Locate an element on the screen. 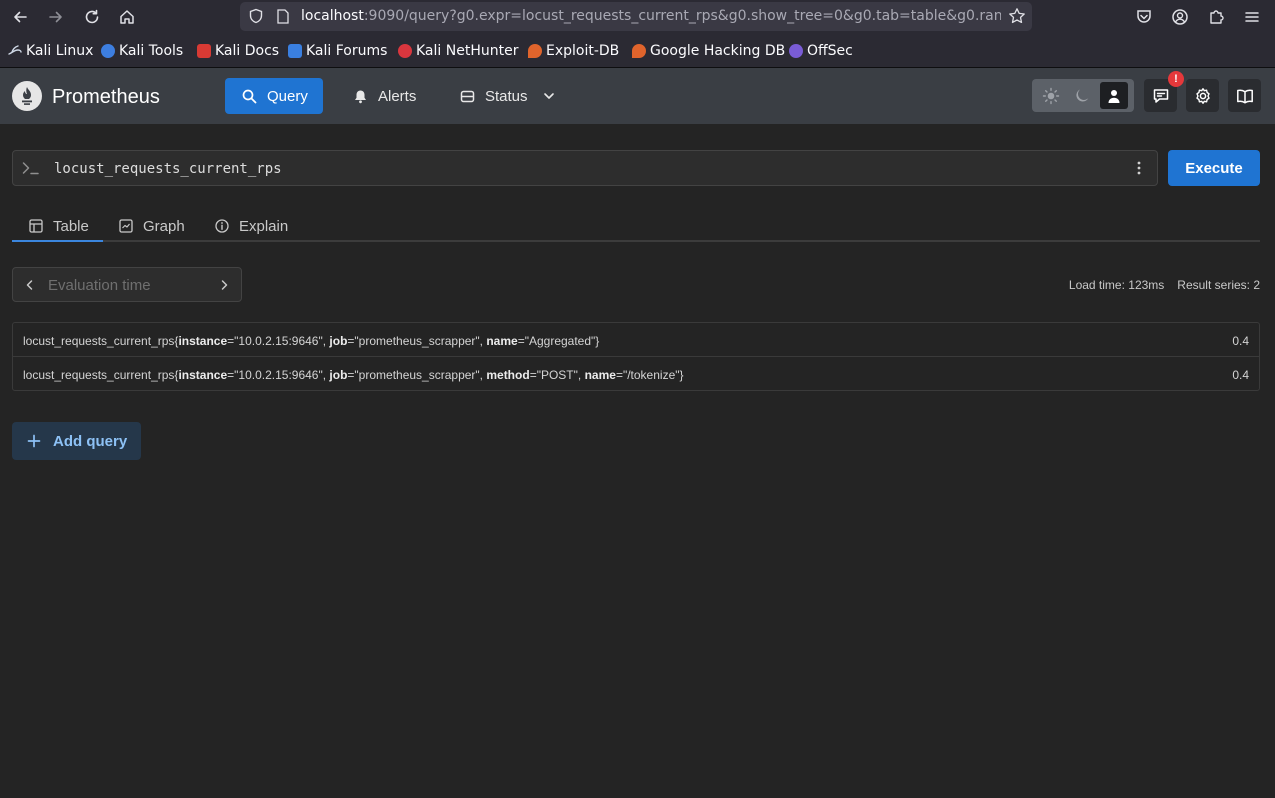 This screenshot has width=1275, height=798. gear-icon is located at coordinates (1202, 95).